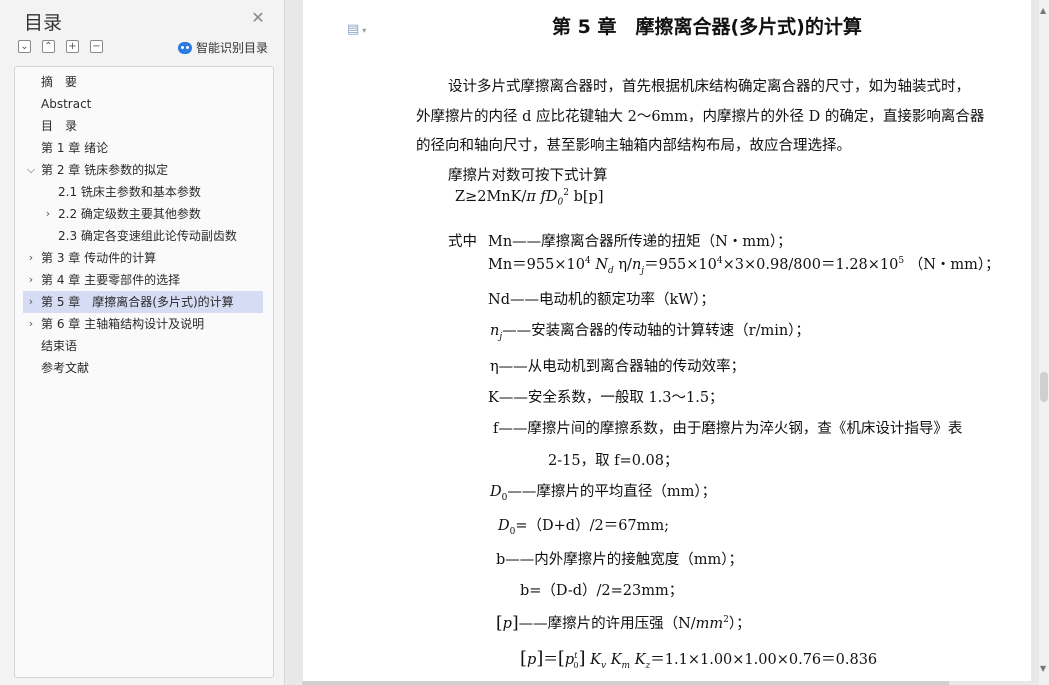 The width and height of the screenshot is (1049, 685). What do you see at coordinates (143, 346) in the screenshot?
I see `toc-item: 结束语` at bounding box center [143, 346].